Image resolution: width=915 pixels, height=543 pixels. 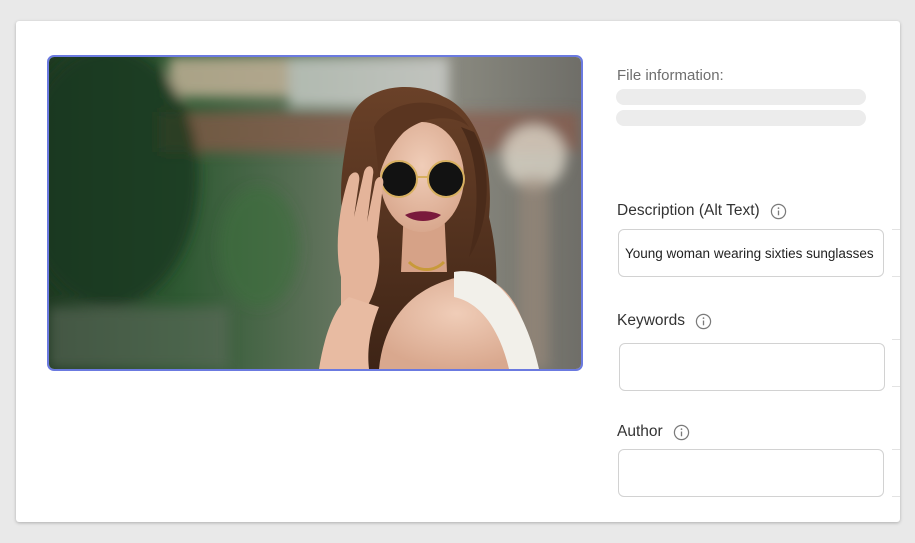 What do you see at coordinates (751, 253) in the screenshot?
I see `description-input` at bounding box center [751, 253].